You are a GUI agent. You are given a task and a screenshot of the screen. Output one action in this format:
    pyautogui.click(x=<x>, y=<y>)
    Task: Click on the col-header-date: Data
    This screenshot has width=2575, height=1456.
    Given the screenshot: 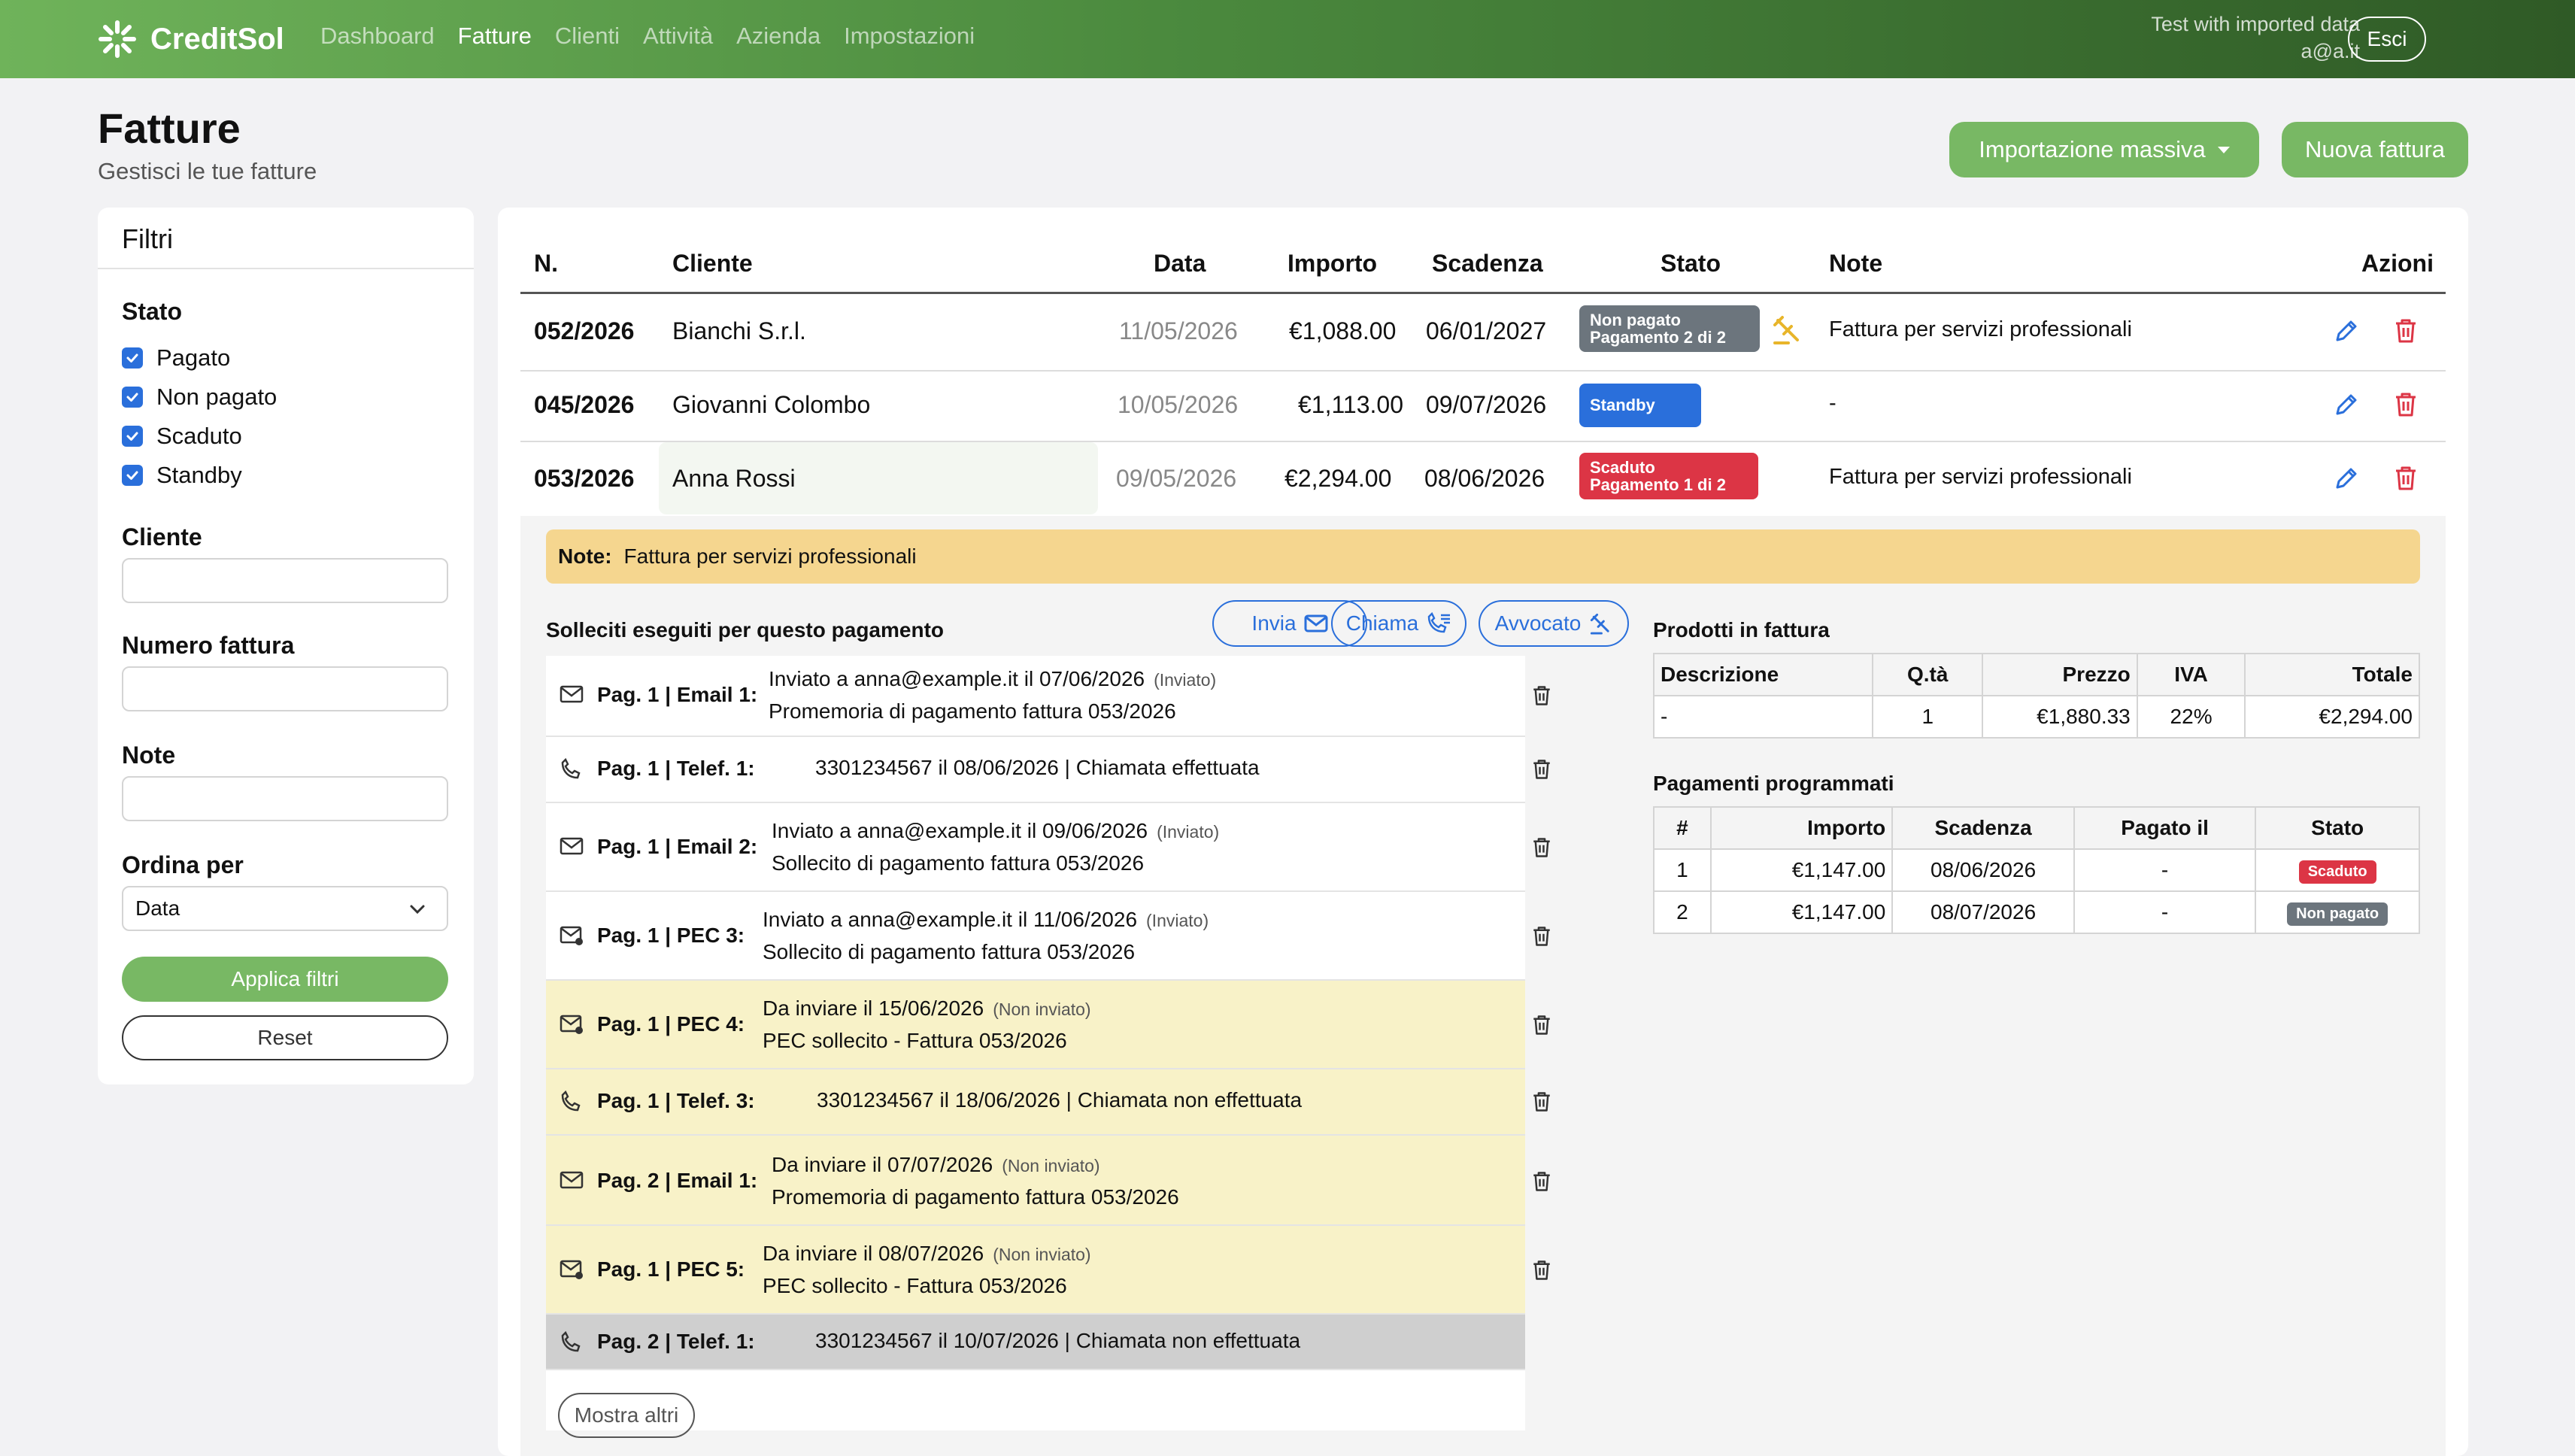 What is the action you would take?
    pyautogui.click(x=1180, y=264)
    